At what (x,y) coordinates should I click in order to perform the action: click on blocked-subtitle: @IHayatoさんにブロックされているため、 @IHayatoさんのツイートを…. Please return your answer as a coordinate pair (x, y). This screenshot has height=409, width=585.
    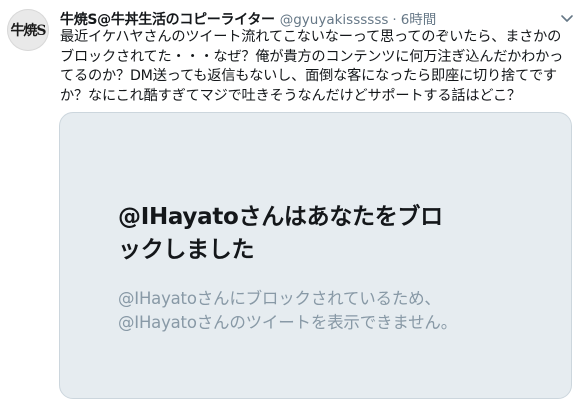
    Looking at the image, I should click on (328, 311).